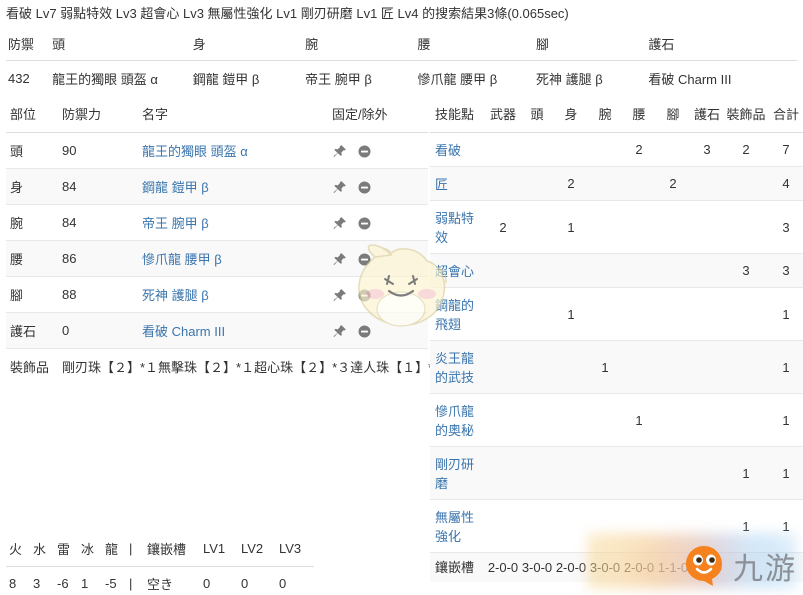  I want to click on resist-header-lv2: LV2, so click(257, 550).